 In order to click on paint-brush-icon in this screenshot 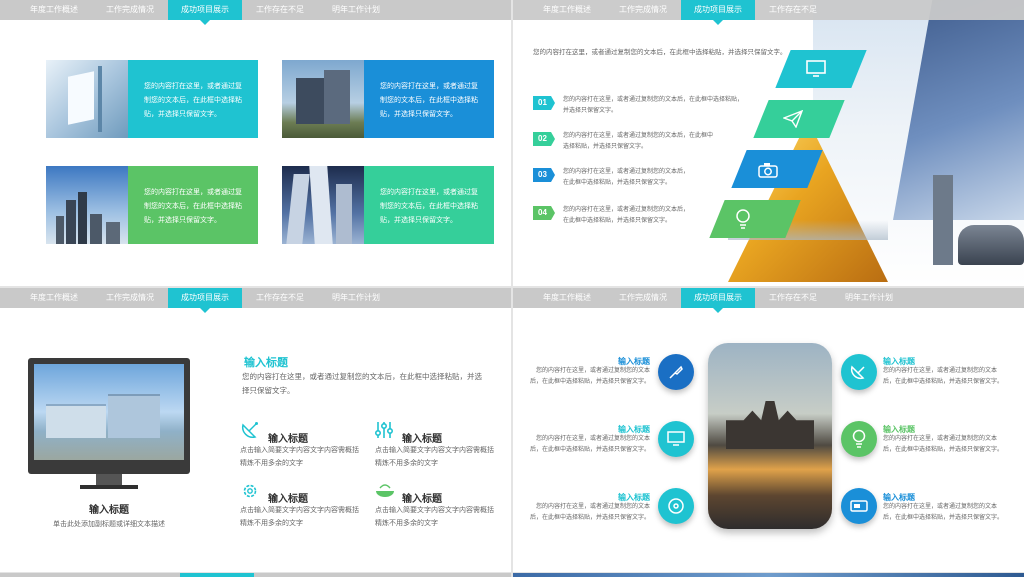, I will do `click(676, 372)`.